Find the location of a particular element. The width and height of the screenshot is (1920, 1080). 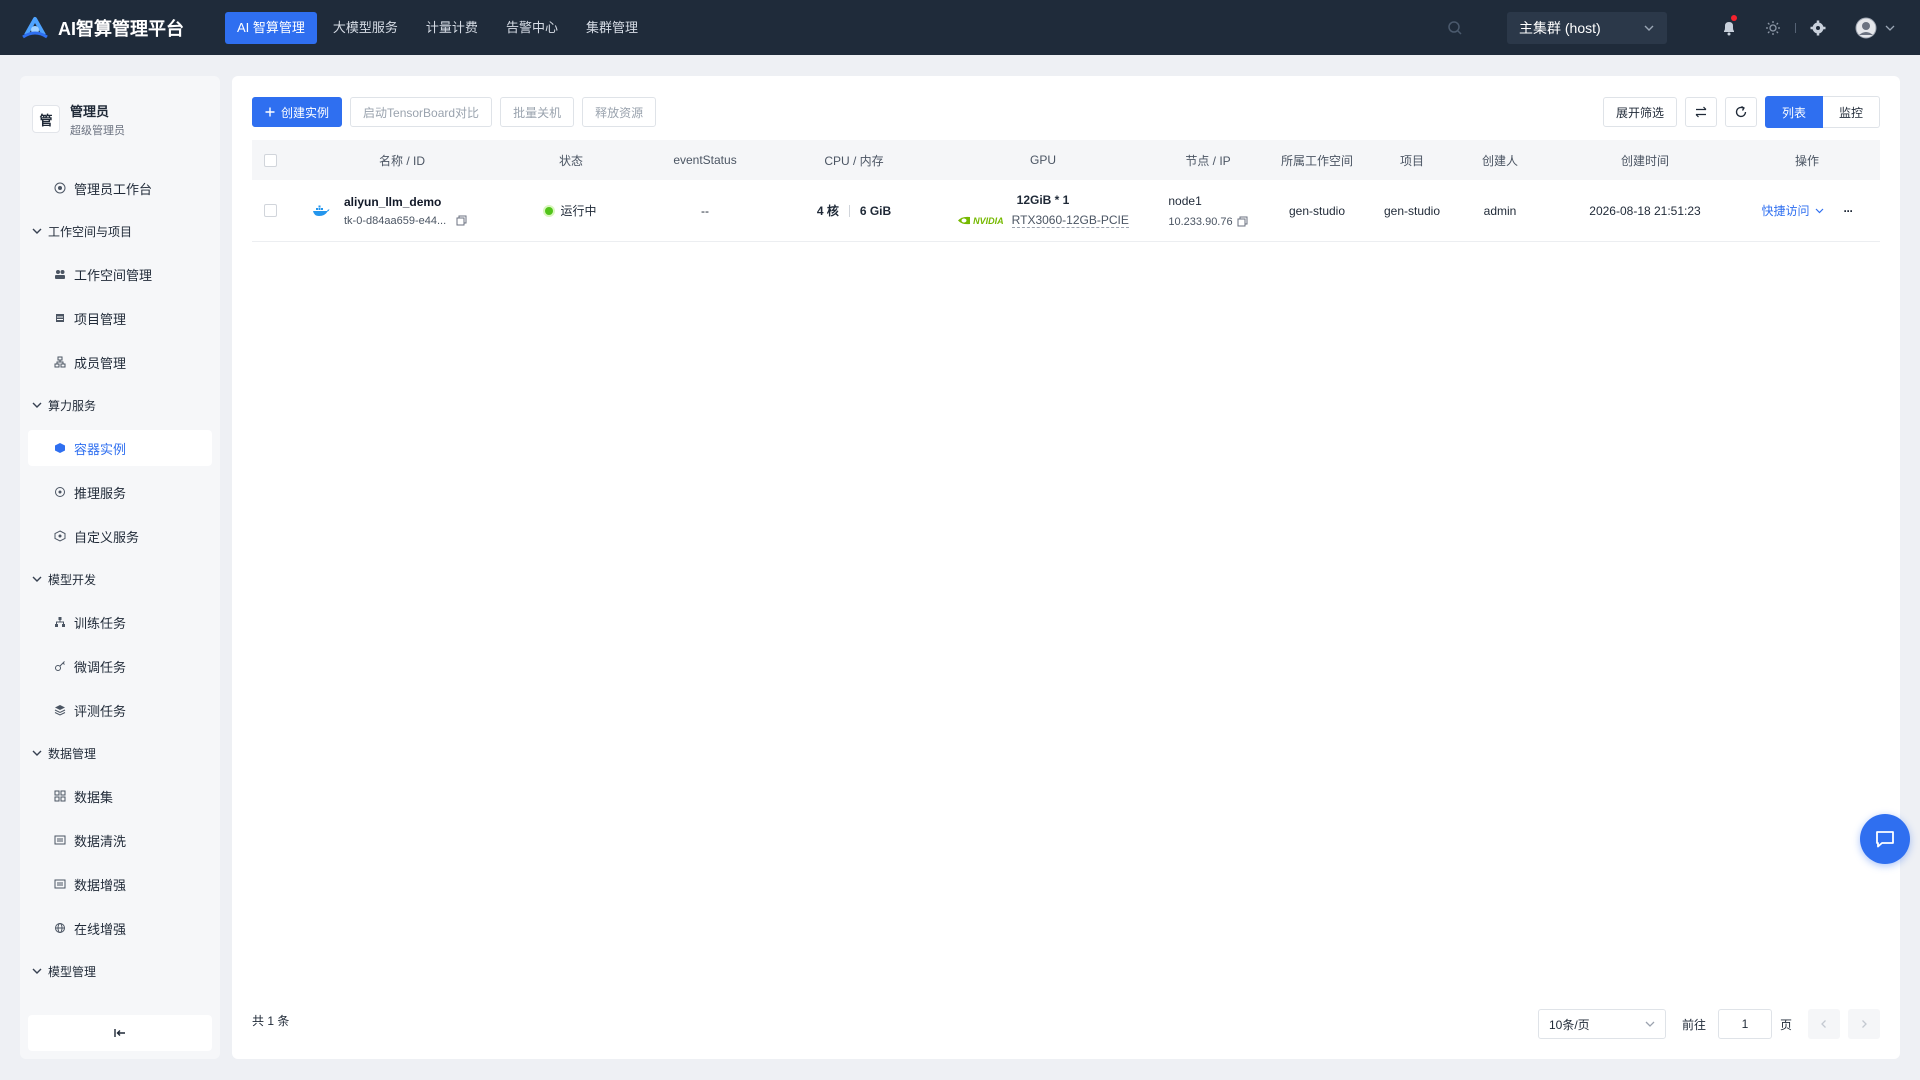

search-icon is located at coordinates (1455, 27).